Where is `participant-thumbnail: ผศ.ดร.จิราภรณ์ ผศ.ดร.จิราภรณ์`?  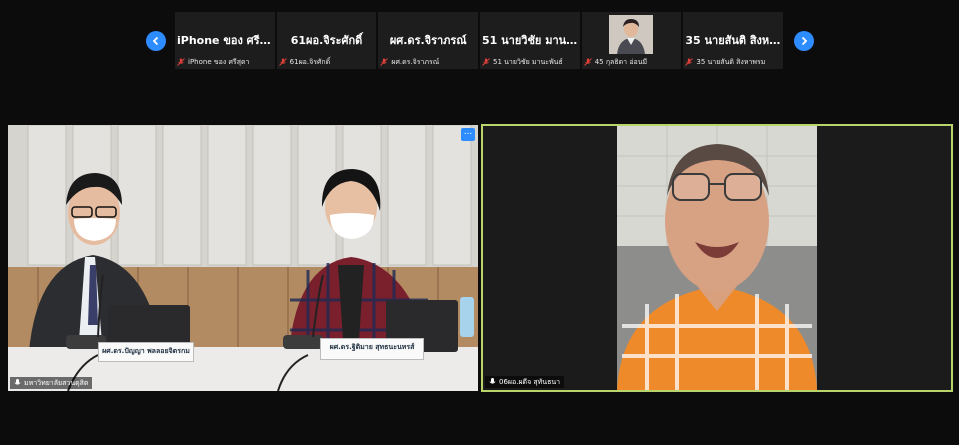 participant-thumbnail: ผศ.ดร.จิราภรณ์ ผศ.ดร.จิราภรณ์ is located at coordinates (428, 40).